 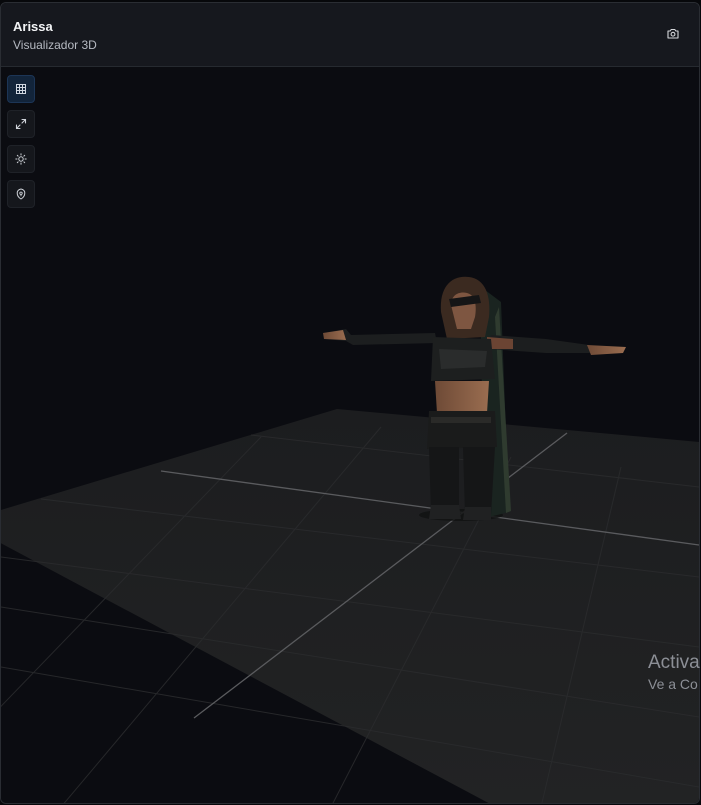 I want to click on lighting-button, so click(x=21, y=159).